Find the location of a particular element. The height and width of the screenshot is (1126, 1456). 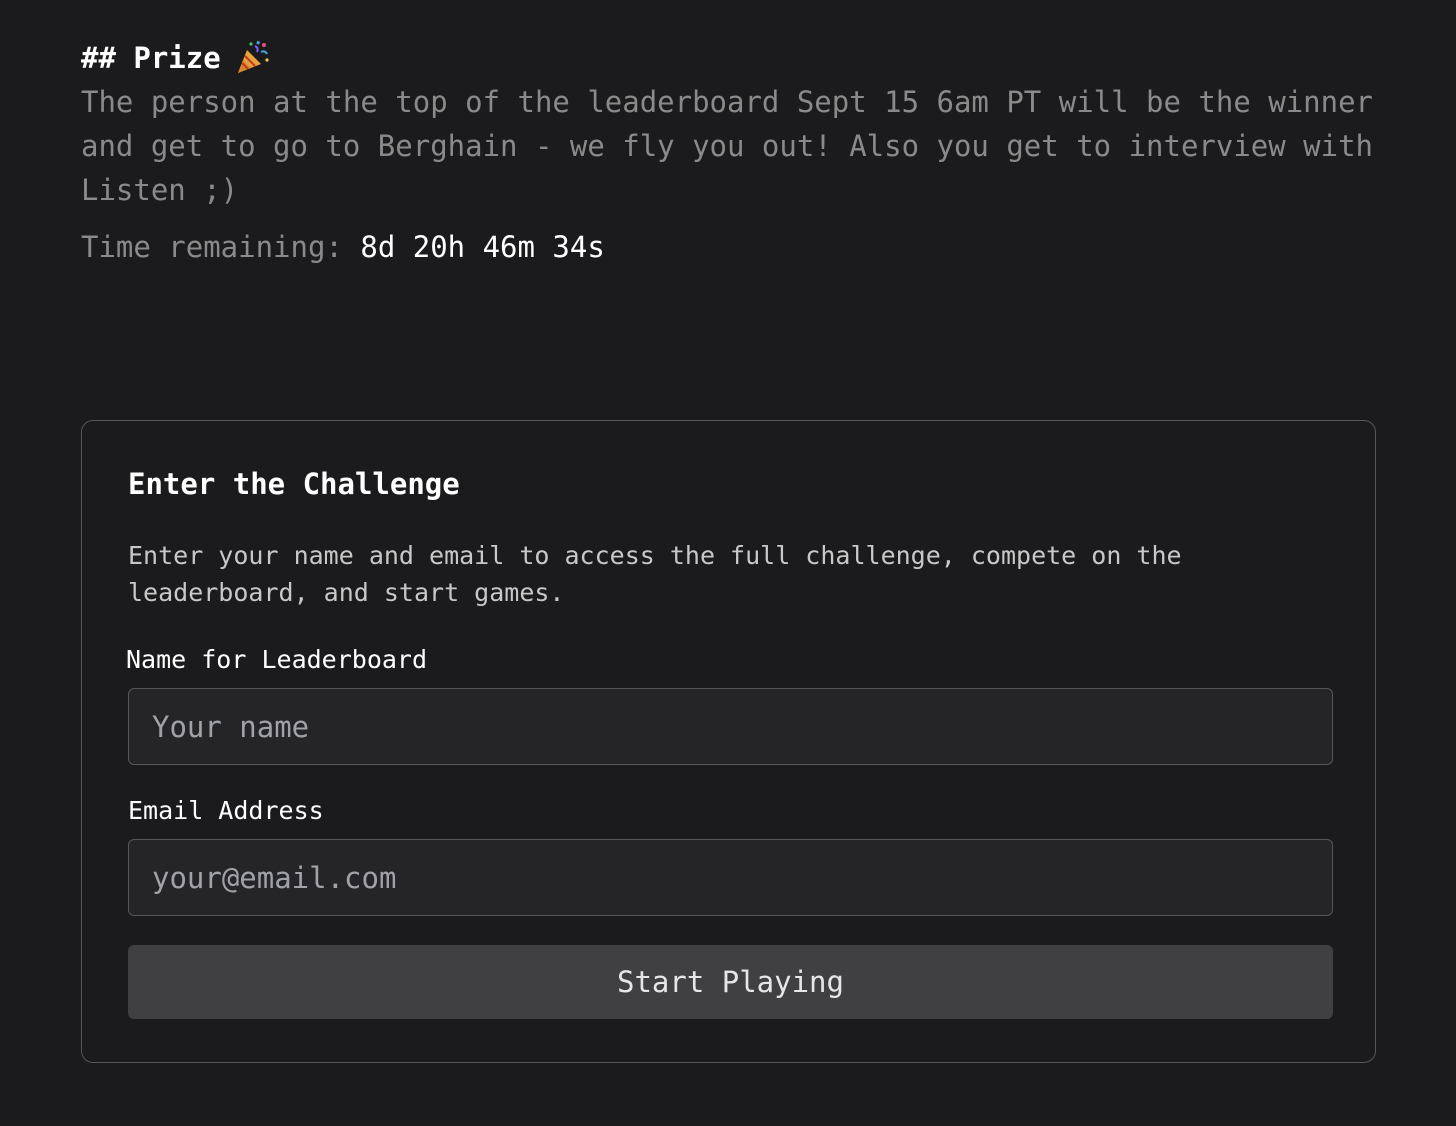

prize-heading: ## Prize is located at coordinates (731, 58).